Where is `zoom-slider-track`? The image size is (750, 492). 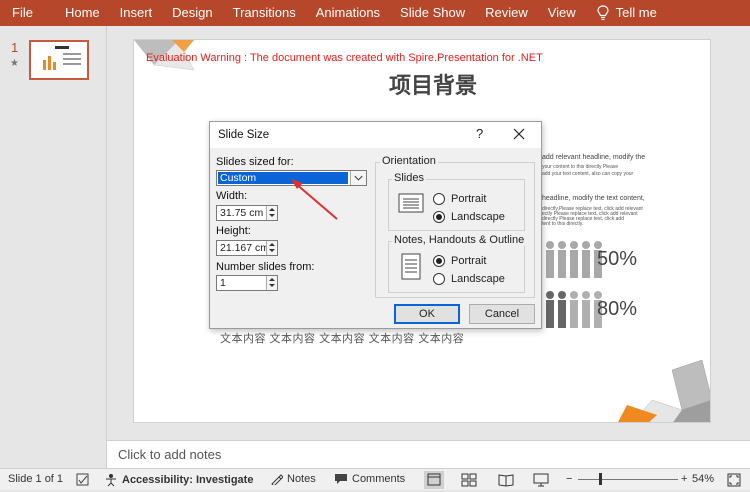 zoom-slider-track is located at coordinates (628, 479).